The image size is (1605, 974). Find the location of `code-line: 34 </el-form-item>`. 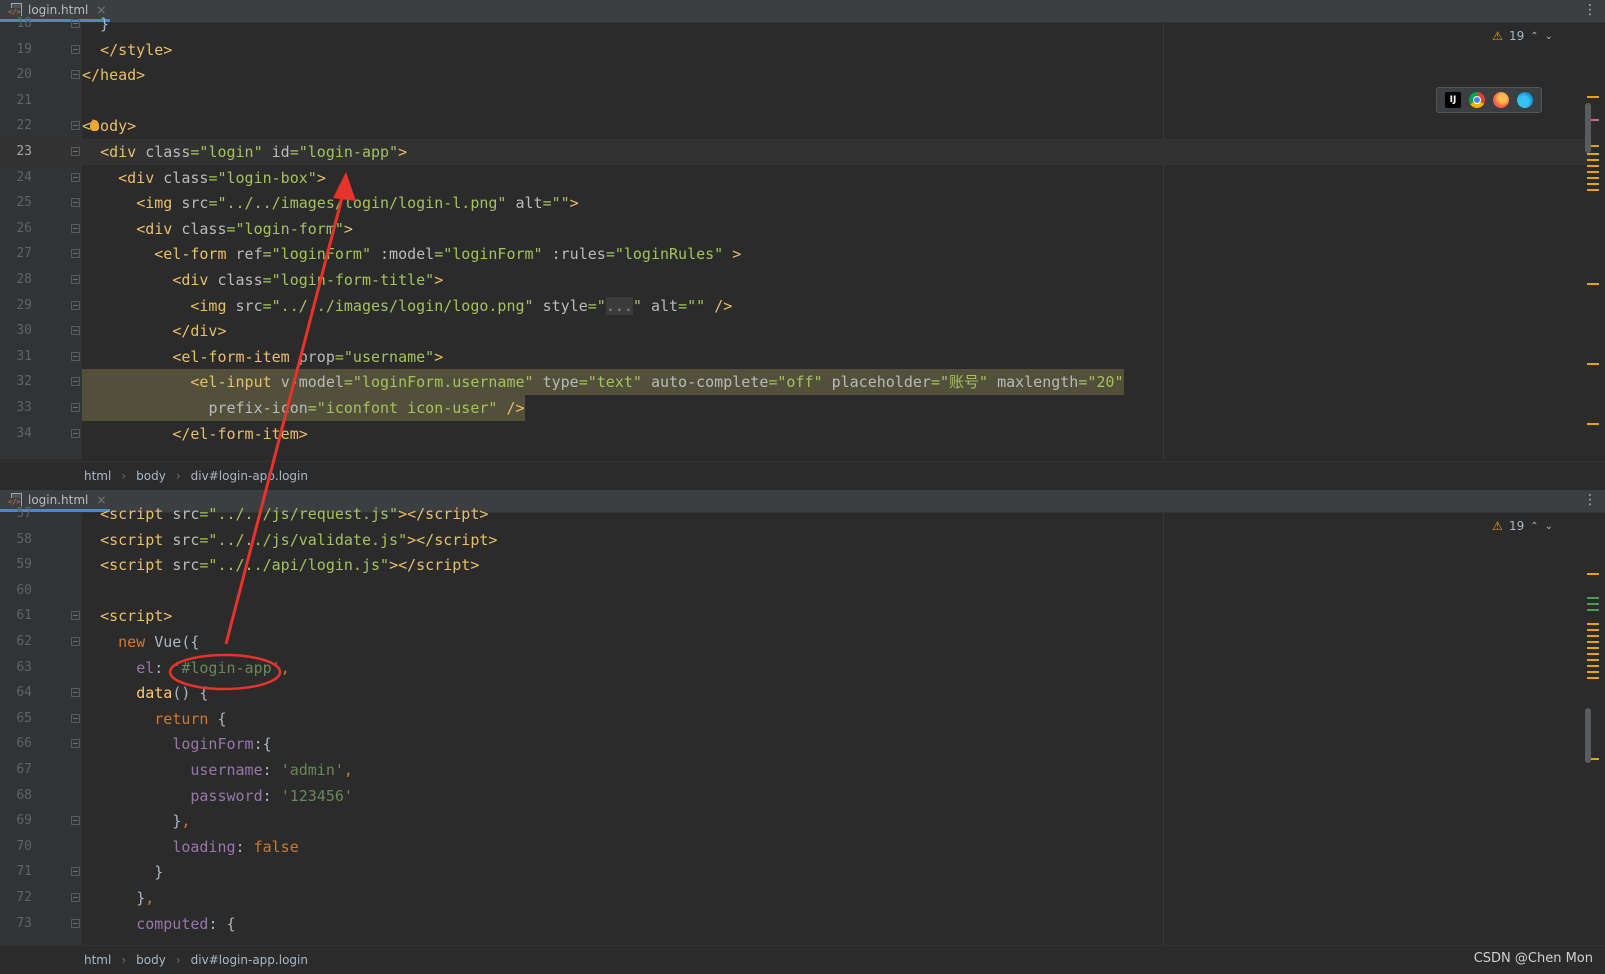

code-line: 34 </el-form-item> is located at coordinates (795, 434).